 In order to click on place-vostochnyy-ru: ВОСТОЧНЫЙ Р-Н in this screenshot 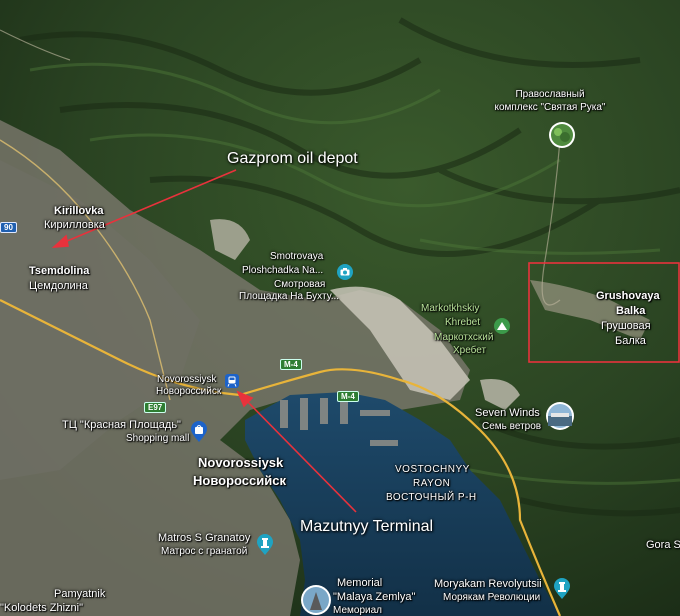, I will do `click(431, 498)`.